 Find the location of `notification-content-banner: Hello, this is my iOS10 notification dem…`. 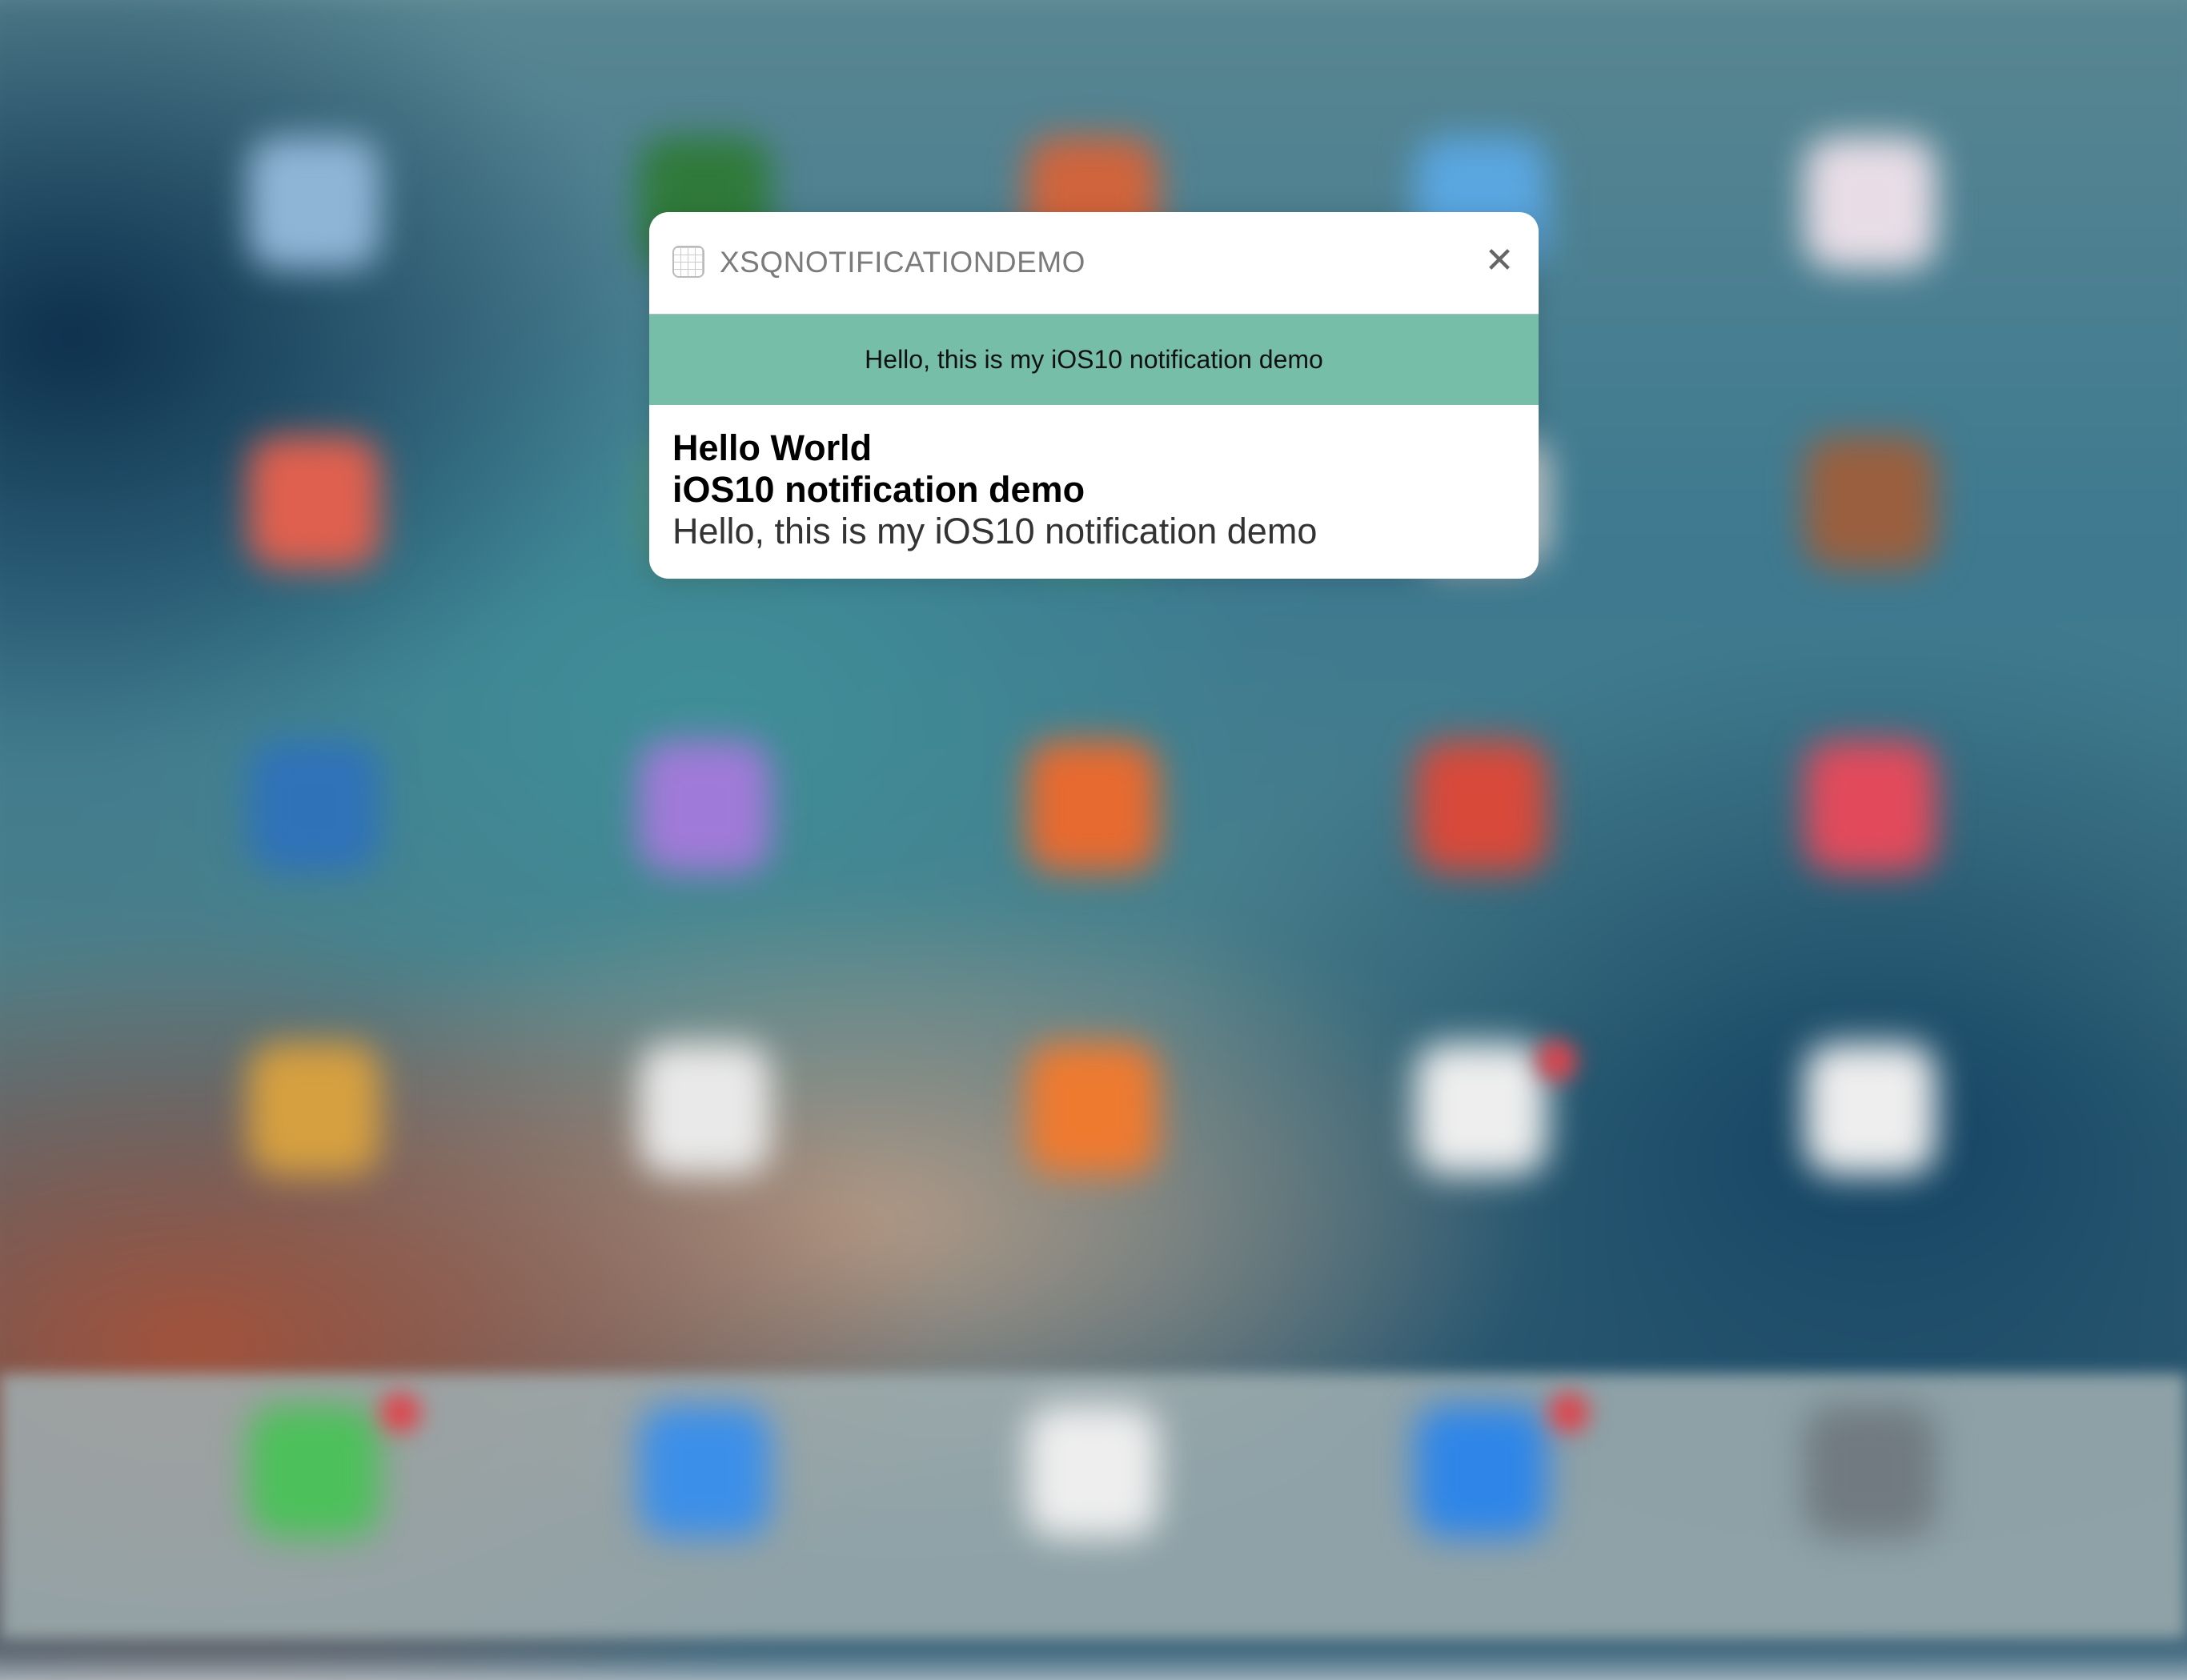

notification-content-banner: Hello, this is my iOS10 notification dem… is located at coordinates (1094, 360).